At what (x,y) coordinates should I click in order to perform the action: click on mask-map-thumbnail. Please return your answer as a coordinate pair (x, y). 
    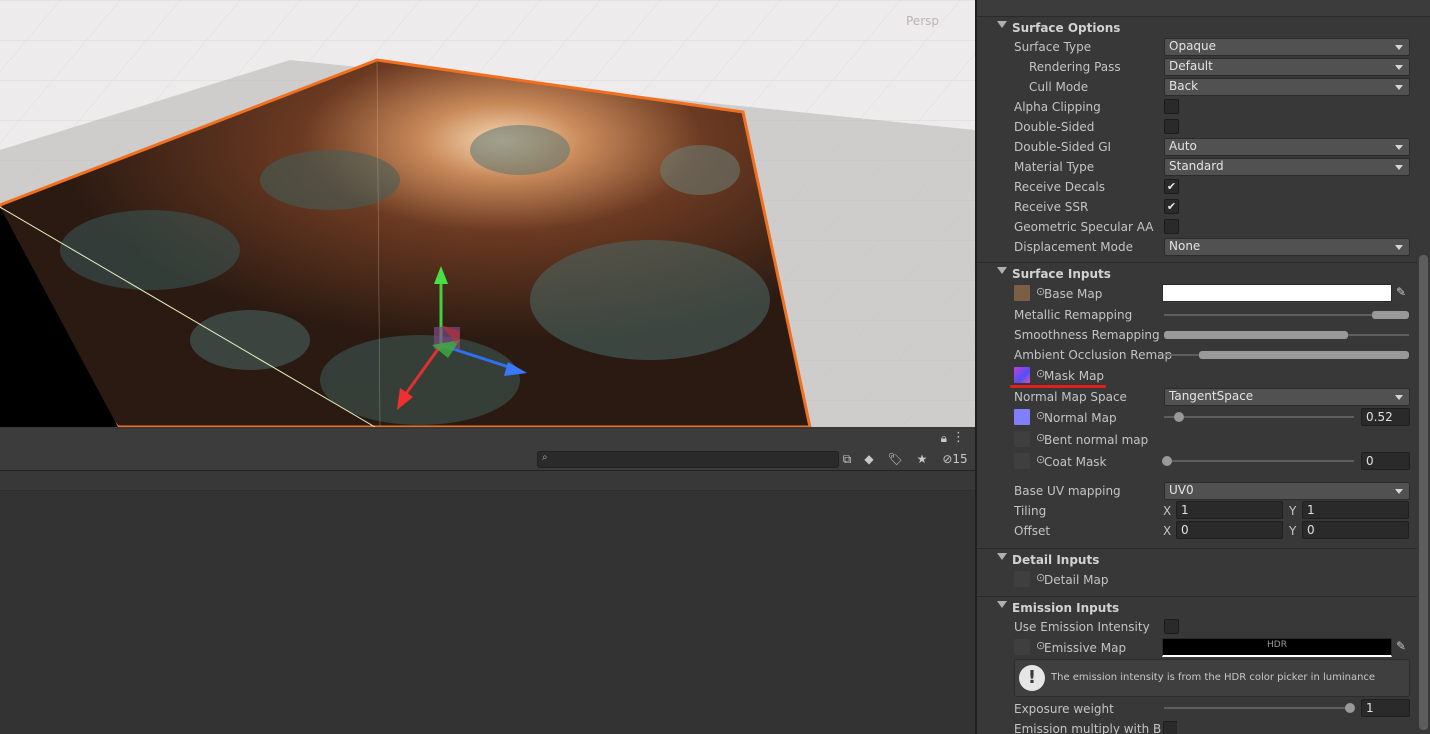
    Looking at the image, I should click on (1022, 375).